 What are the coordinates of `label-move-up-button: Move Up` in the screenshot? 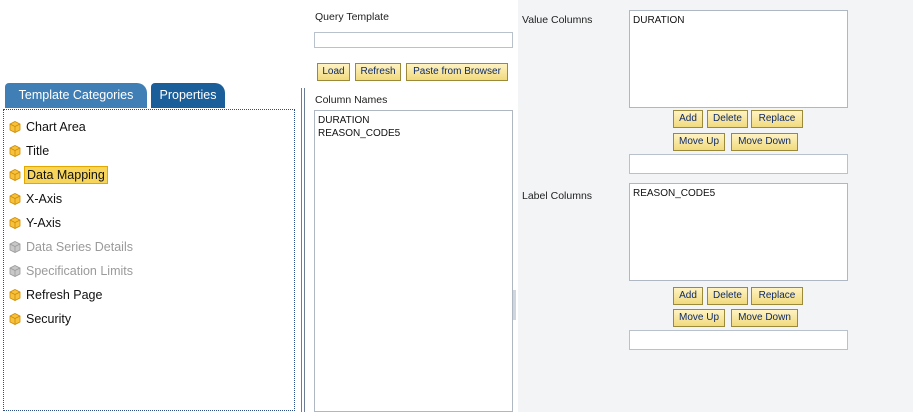 It's located at (699, 318).